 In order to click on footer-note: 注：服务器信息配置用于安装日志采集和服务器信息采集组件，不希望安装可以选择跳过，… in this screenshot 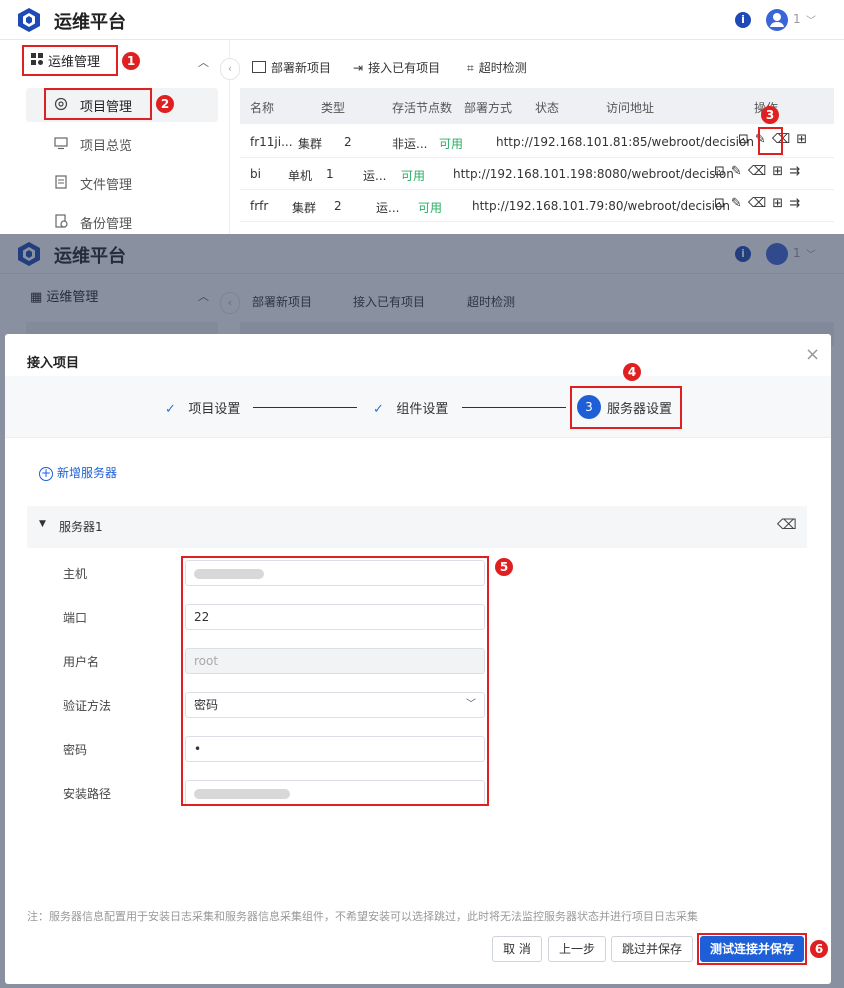, I will do `click(362, 916)`.